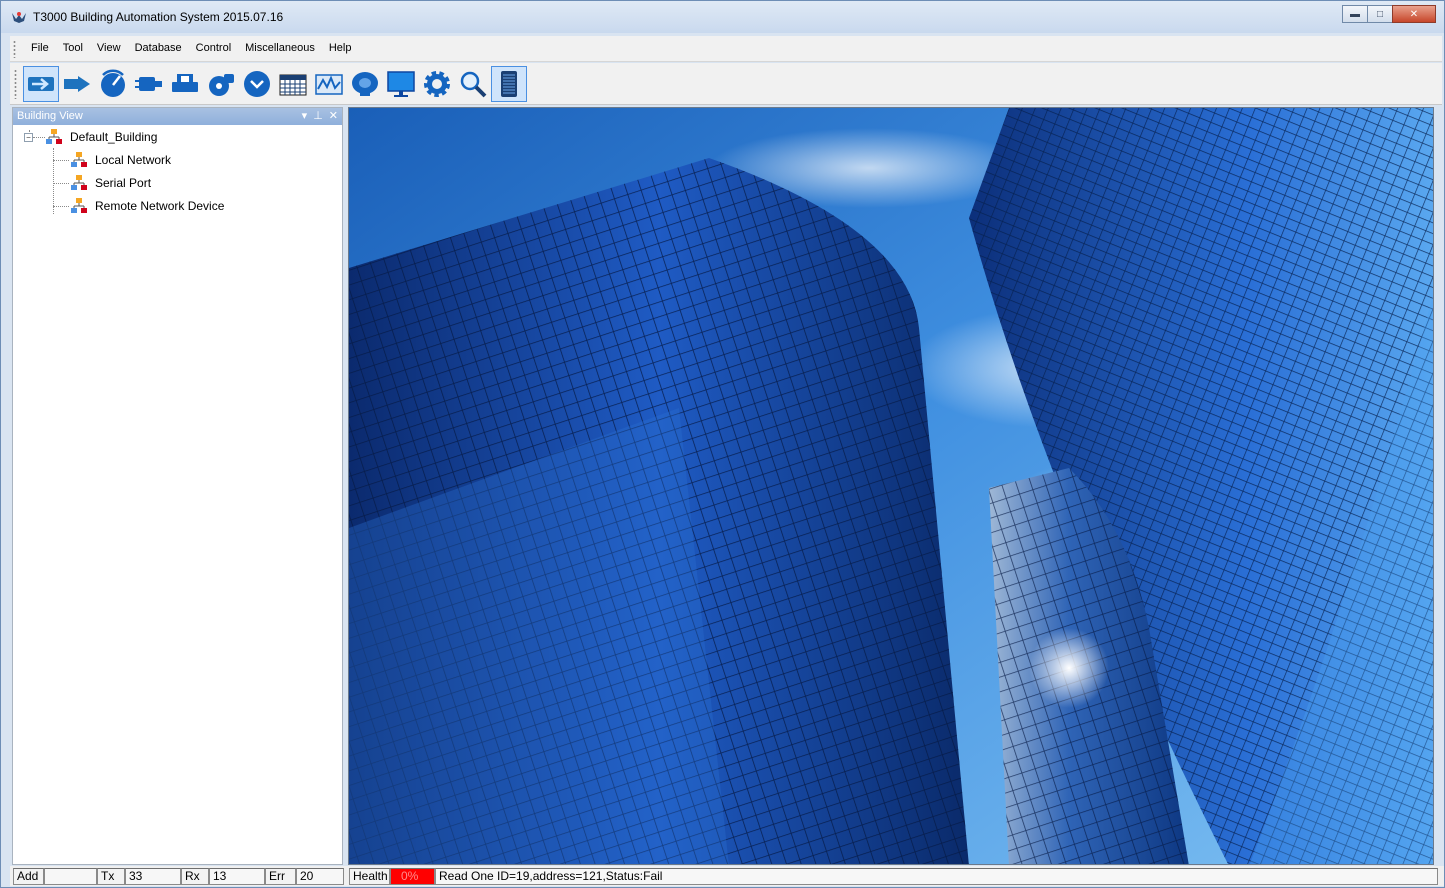 The image size is (1445, 888). I want to click on variable-icon, so click(221, 85).